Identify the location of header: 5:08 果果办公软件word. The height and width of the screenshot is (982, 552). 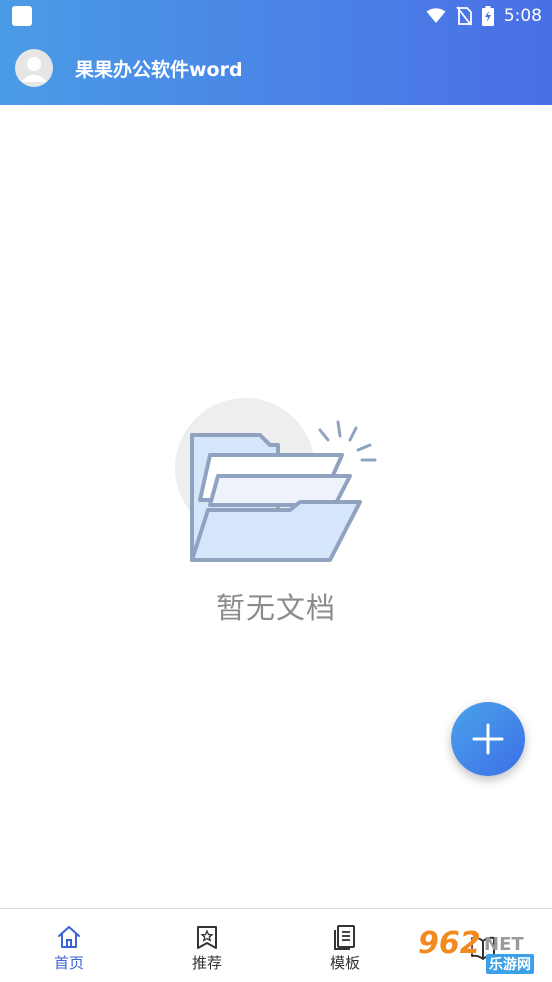
(276, 52).